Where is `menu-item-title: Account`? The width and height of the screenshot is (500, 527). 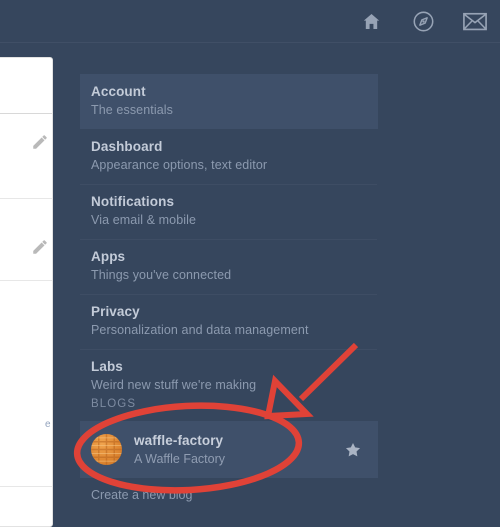
menu-item-title: Account is located at coordinates (118, 91).